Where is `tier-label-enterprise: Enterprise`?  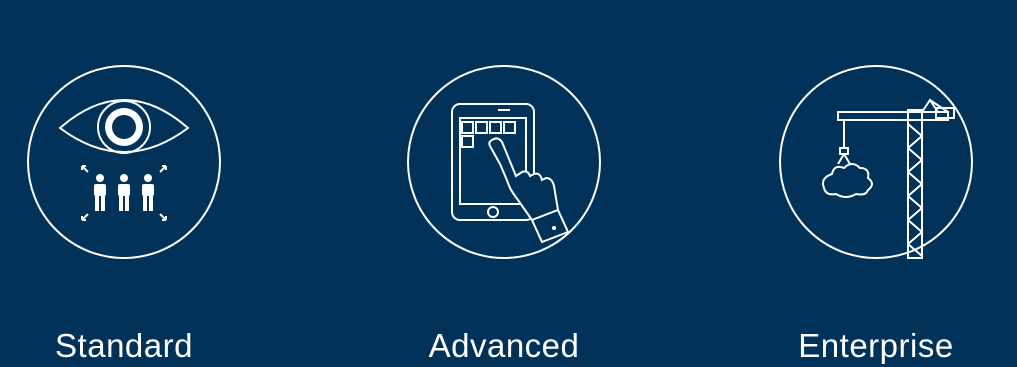 tier-label-enterprise: Enterprise is located at coordinates (876, 345).